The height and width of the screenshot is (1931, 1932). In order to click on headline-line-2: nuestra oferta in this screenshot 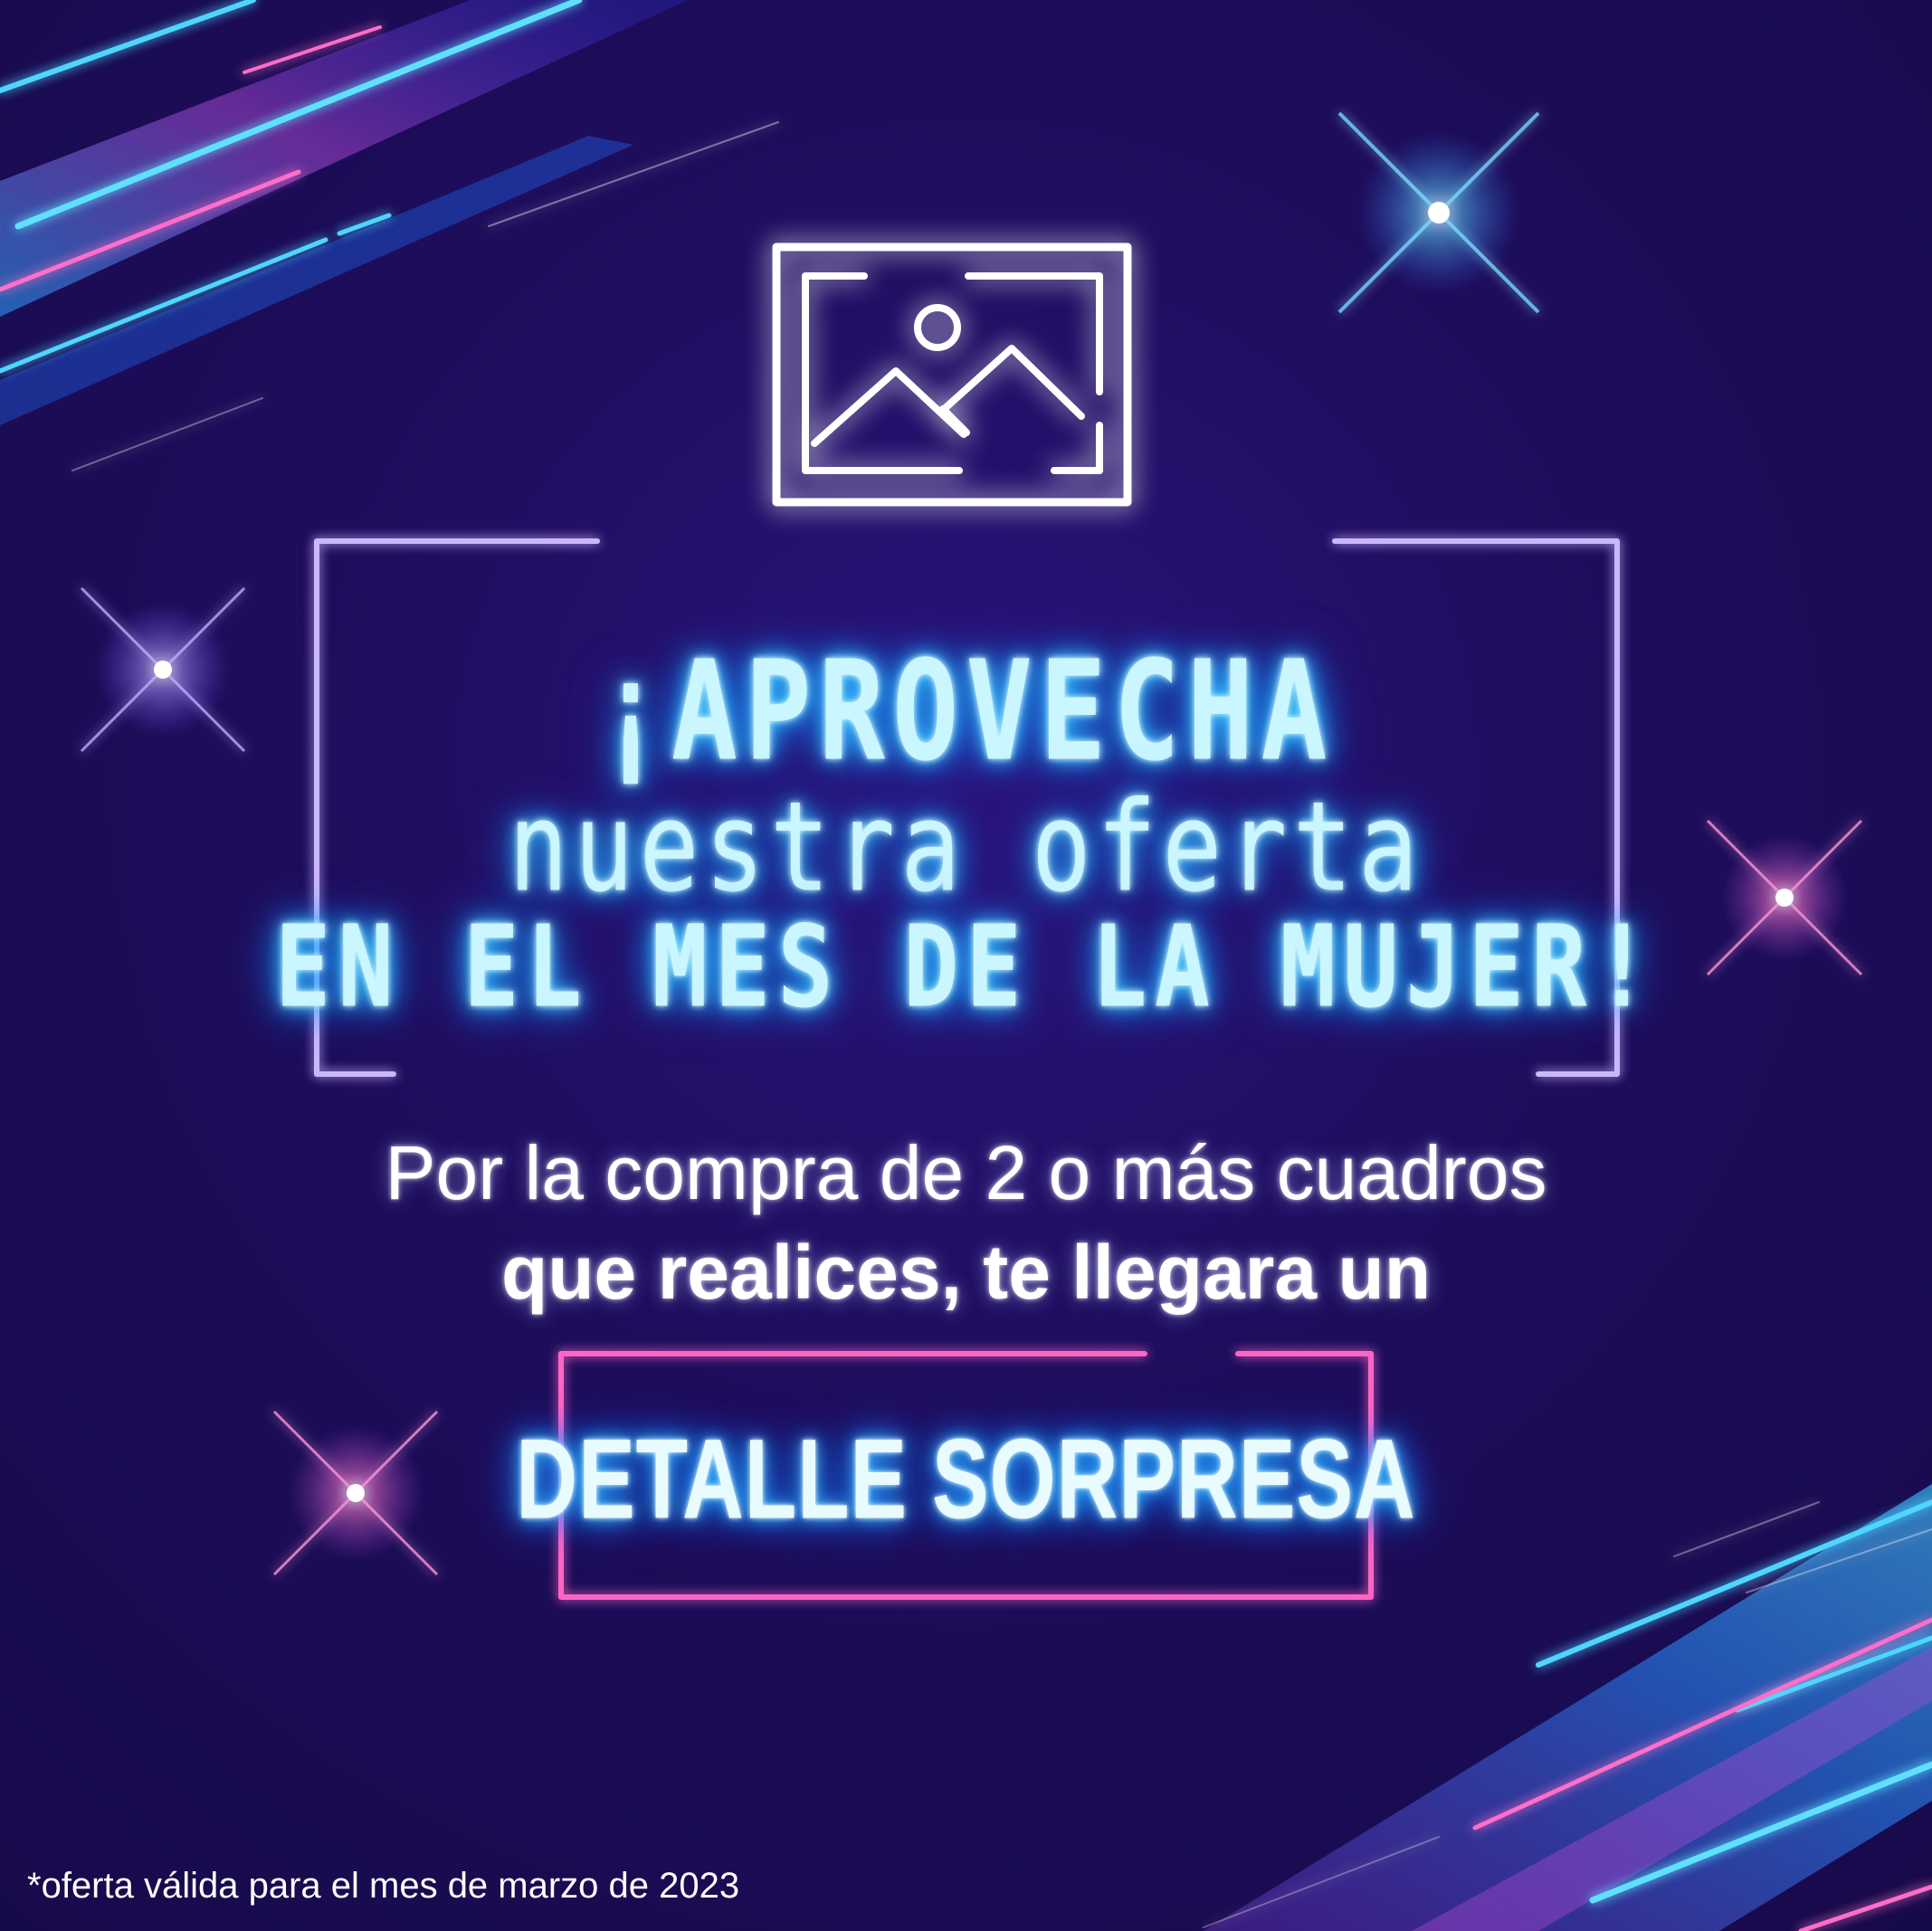, I will do `click(966, 847)`.